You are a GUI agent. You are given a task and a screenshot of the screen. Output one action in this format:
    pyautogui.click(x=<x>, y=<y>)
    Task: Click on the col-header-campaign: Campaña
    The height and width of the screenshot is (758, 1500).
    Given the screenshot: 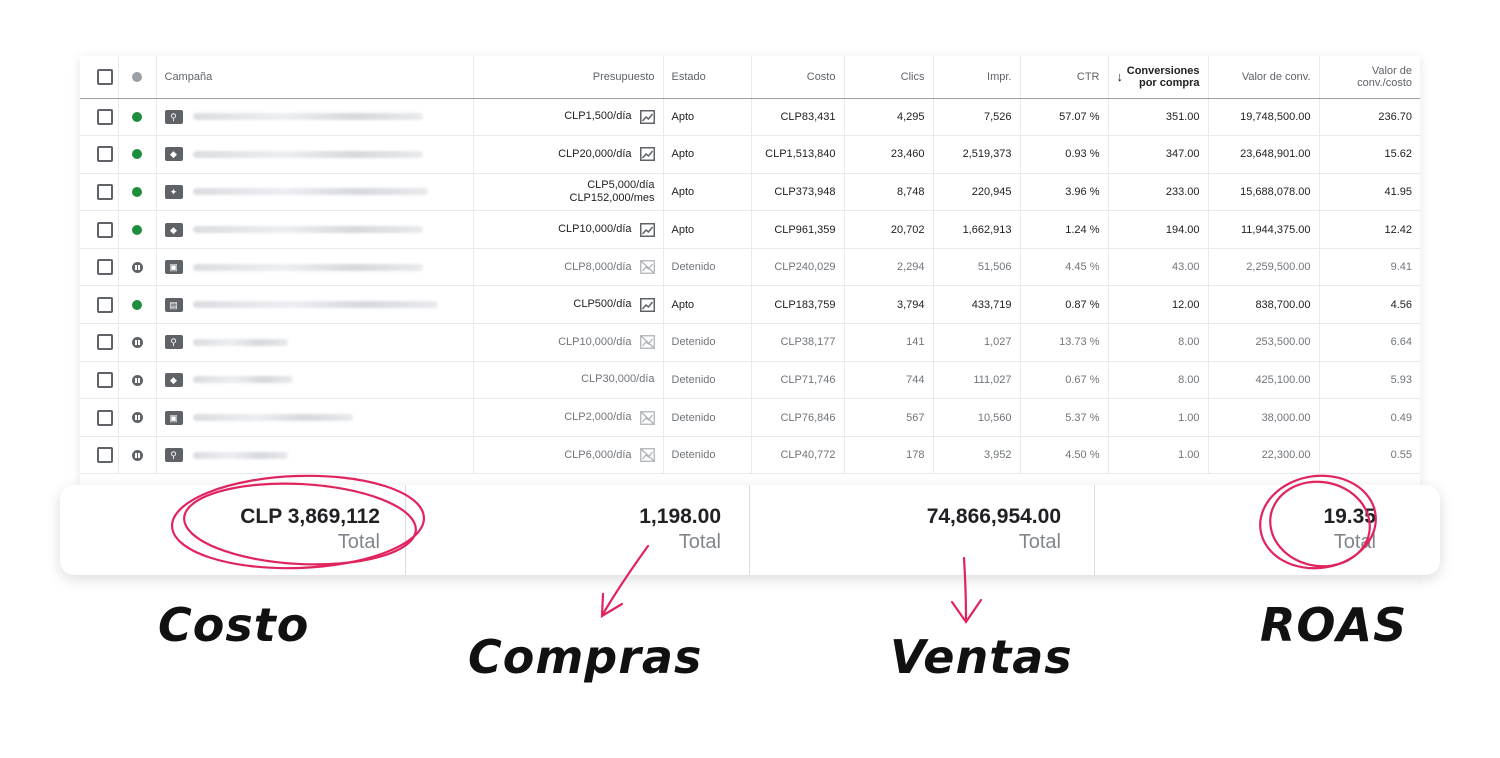 What is the action you would take?
    pyautogui.click(x=315, y=77)
    